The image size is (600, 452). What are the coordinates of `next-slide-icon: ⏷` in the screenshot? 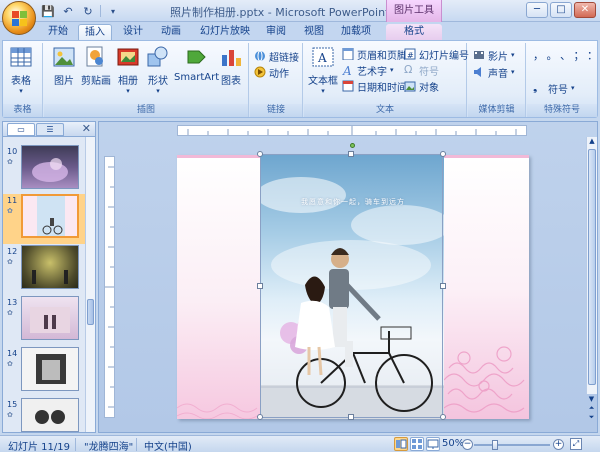 It's located at (591, 417).